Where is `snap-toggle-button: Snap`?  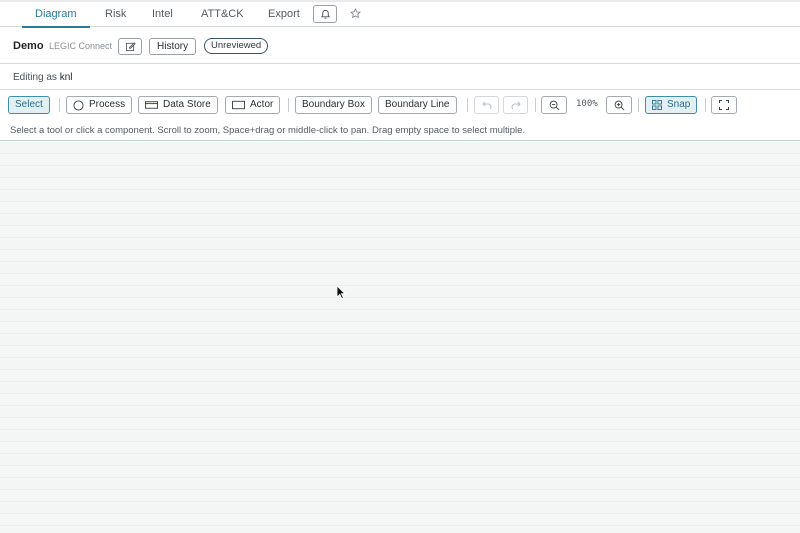 snap-toggle-button: Snap is located at coordinates (671, 105).